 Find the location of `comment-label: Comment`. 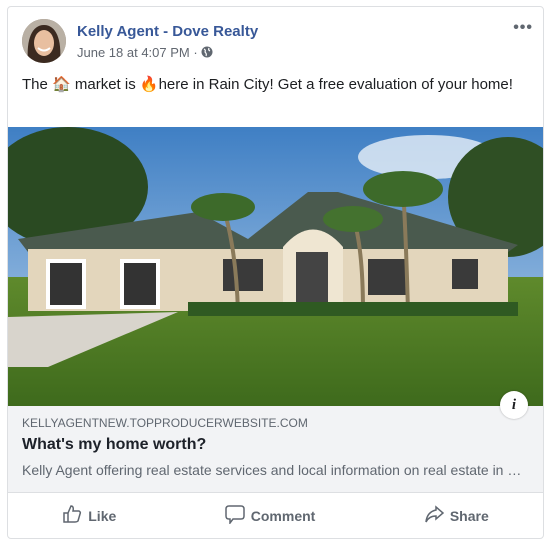

comment-label: Comment is located at coordinates (283, 515).